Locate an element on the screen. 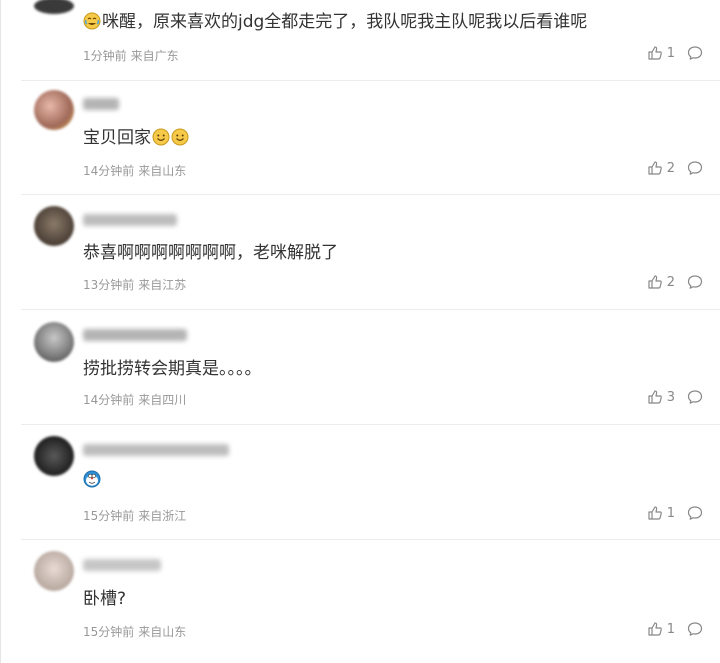  comment-location: 来自四川 is located at coordinates (162, 400).